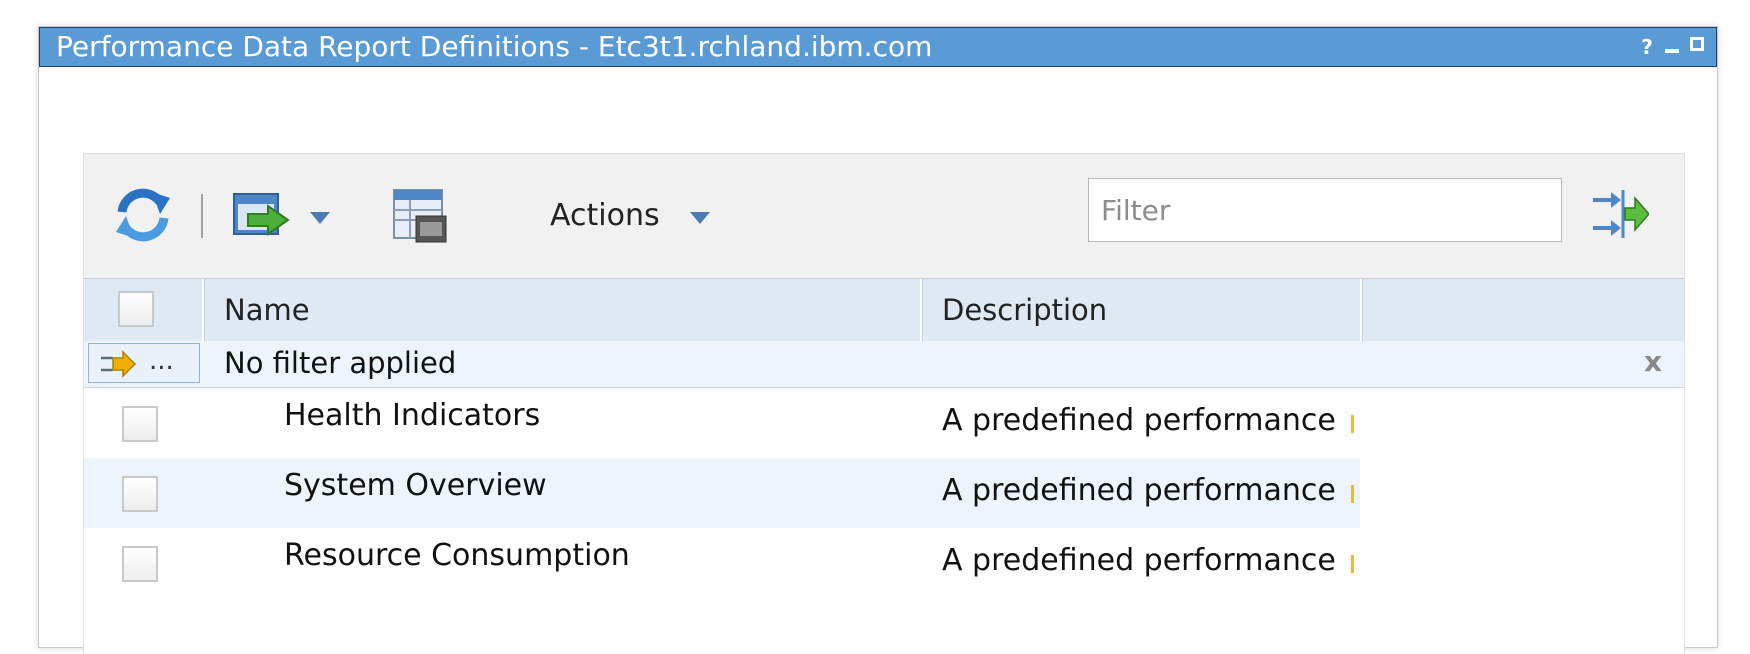  What do you see at coordinates (1653, 361) in the screenshot?
I see `clear-filter-icon: x` at bounding box center [1653, 361].